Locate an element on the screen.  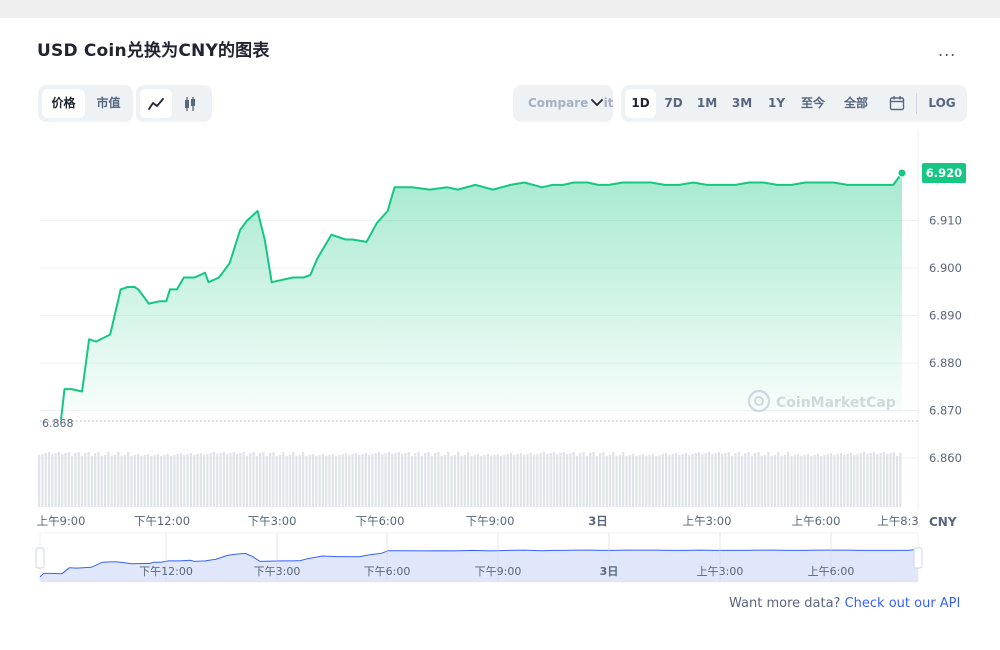
y-axis-ticks: 6.910 6.900 6.890 6.880 6.870 6.860 is located at coordinates (945, 340).